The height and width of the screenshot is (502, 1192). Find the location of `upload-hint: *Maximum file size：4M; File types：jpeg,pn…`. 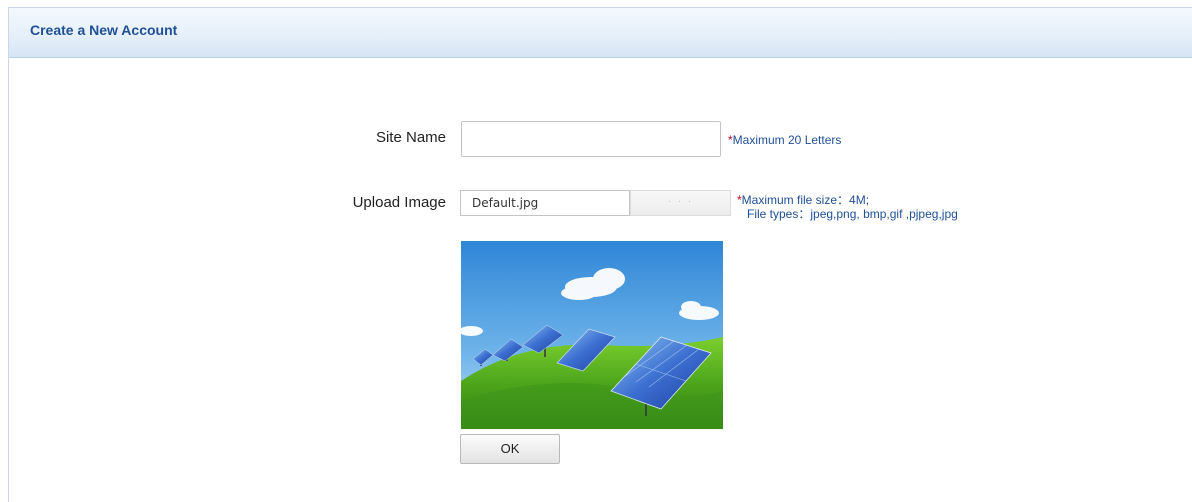

upload-hint: *Maximum file size：4M; File types：jpeg,pn… is located at coordinates (847, 207).